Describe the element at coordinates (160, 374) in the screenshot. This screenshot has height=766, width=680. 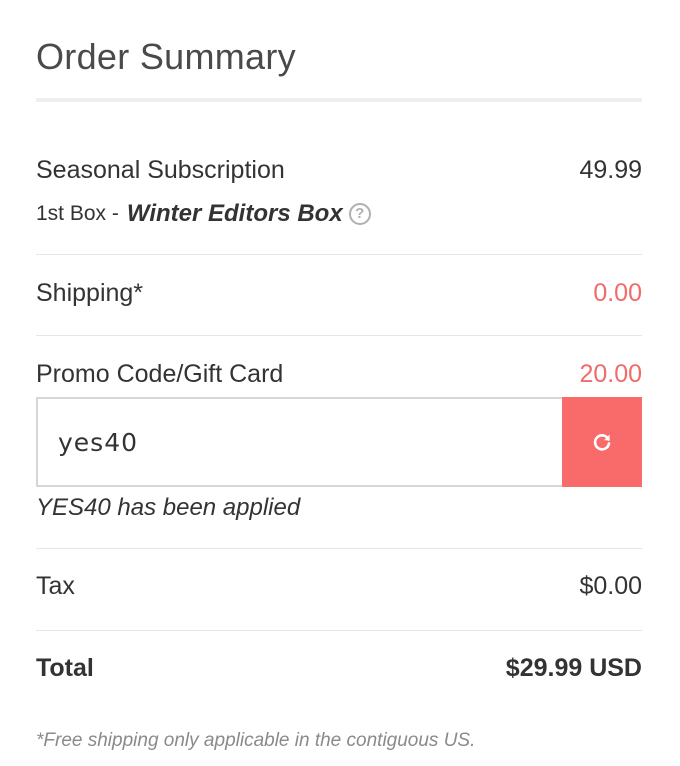
I see `promo-label: Promo Code/Gift Card` at that location.